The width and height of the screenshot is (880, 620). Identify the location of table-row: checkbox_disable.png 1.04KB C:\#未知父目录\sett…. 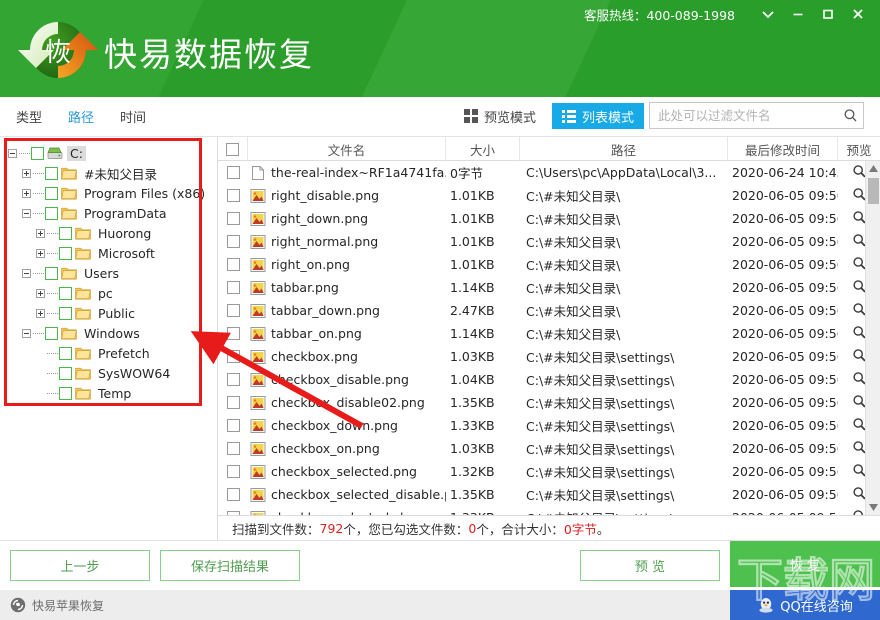
(549, 379).